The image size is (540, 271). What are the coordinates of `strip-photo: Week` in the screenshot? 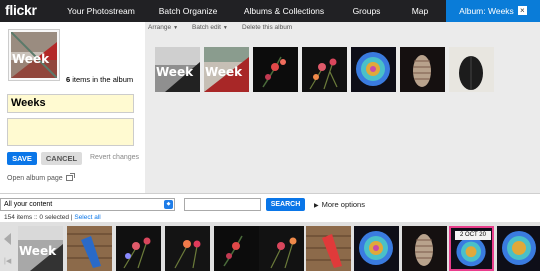 It's located at (40, 248).